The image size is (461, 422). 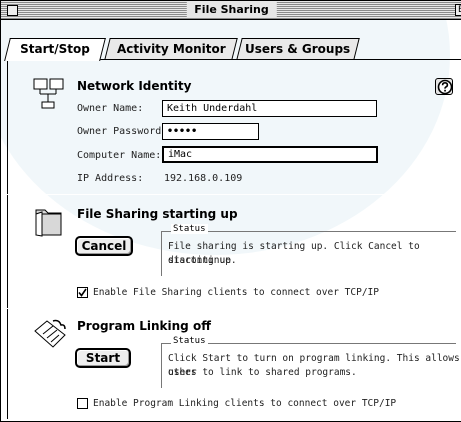 I want to click on help-question-icon, so click(x=444, y=86).